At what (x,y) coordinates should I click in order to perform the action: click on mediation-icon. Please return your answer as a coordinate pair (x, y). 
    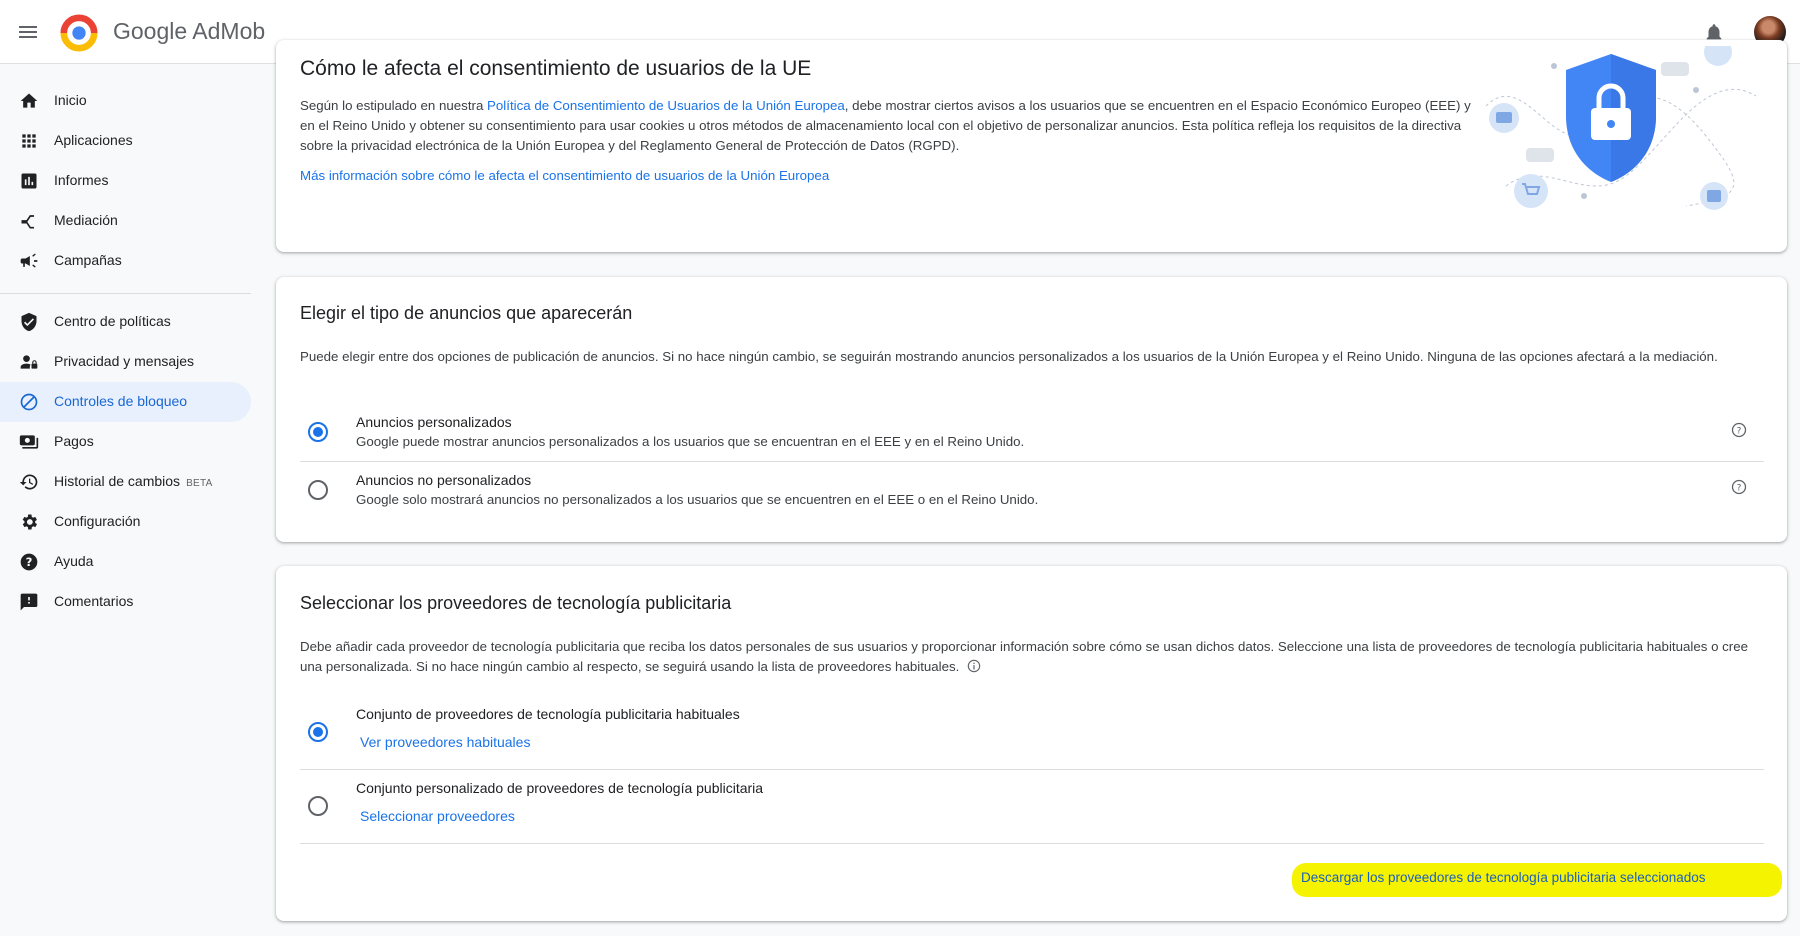
    Looking at the image, I should click on (27, 222).